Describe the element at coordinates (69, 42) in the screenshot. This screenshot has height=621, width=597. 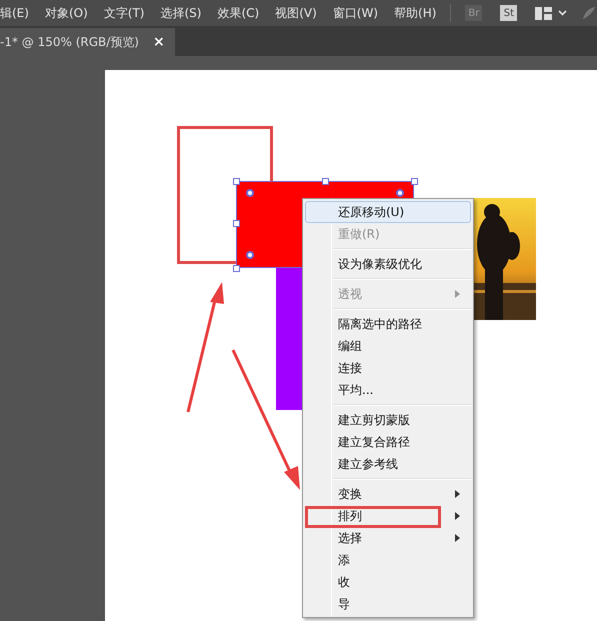
I see `tab-title: -1* @ 150% (RGB/预览)` at that location.